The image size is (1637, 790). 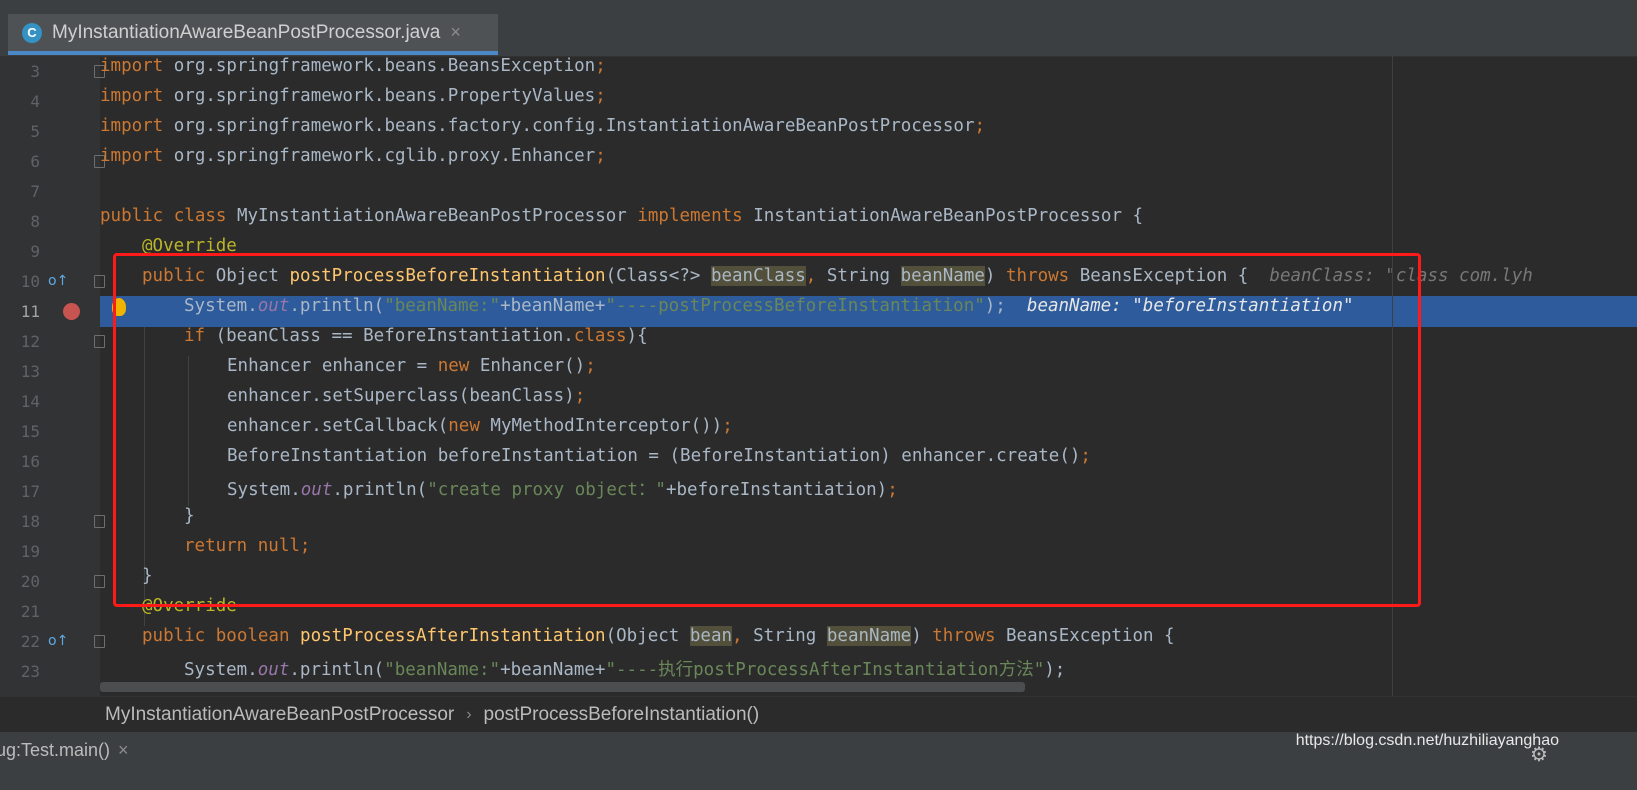 What do you see at coordinates (35, 251) in the screenshot?
I see `line-number: 9` at bounding box center [35, 251].